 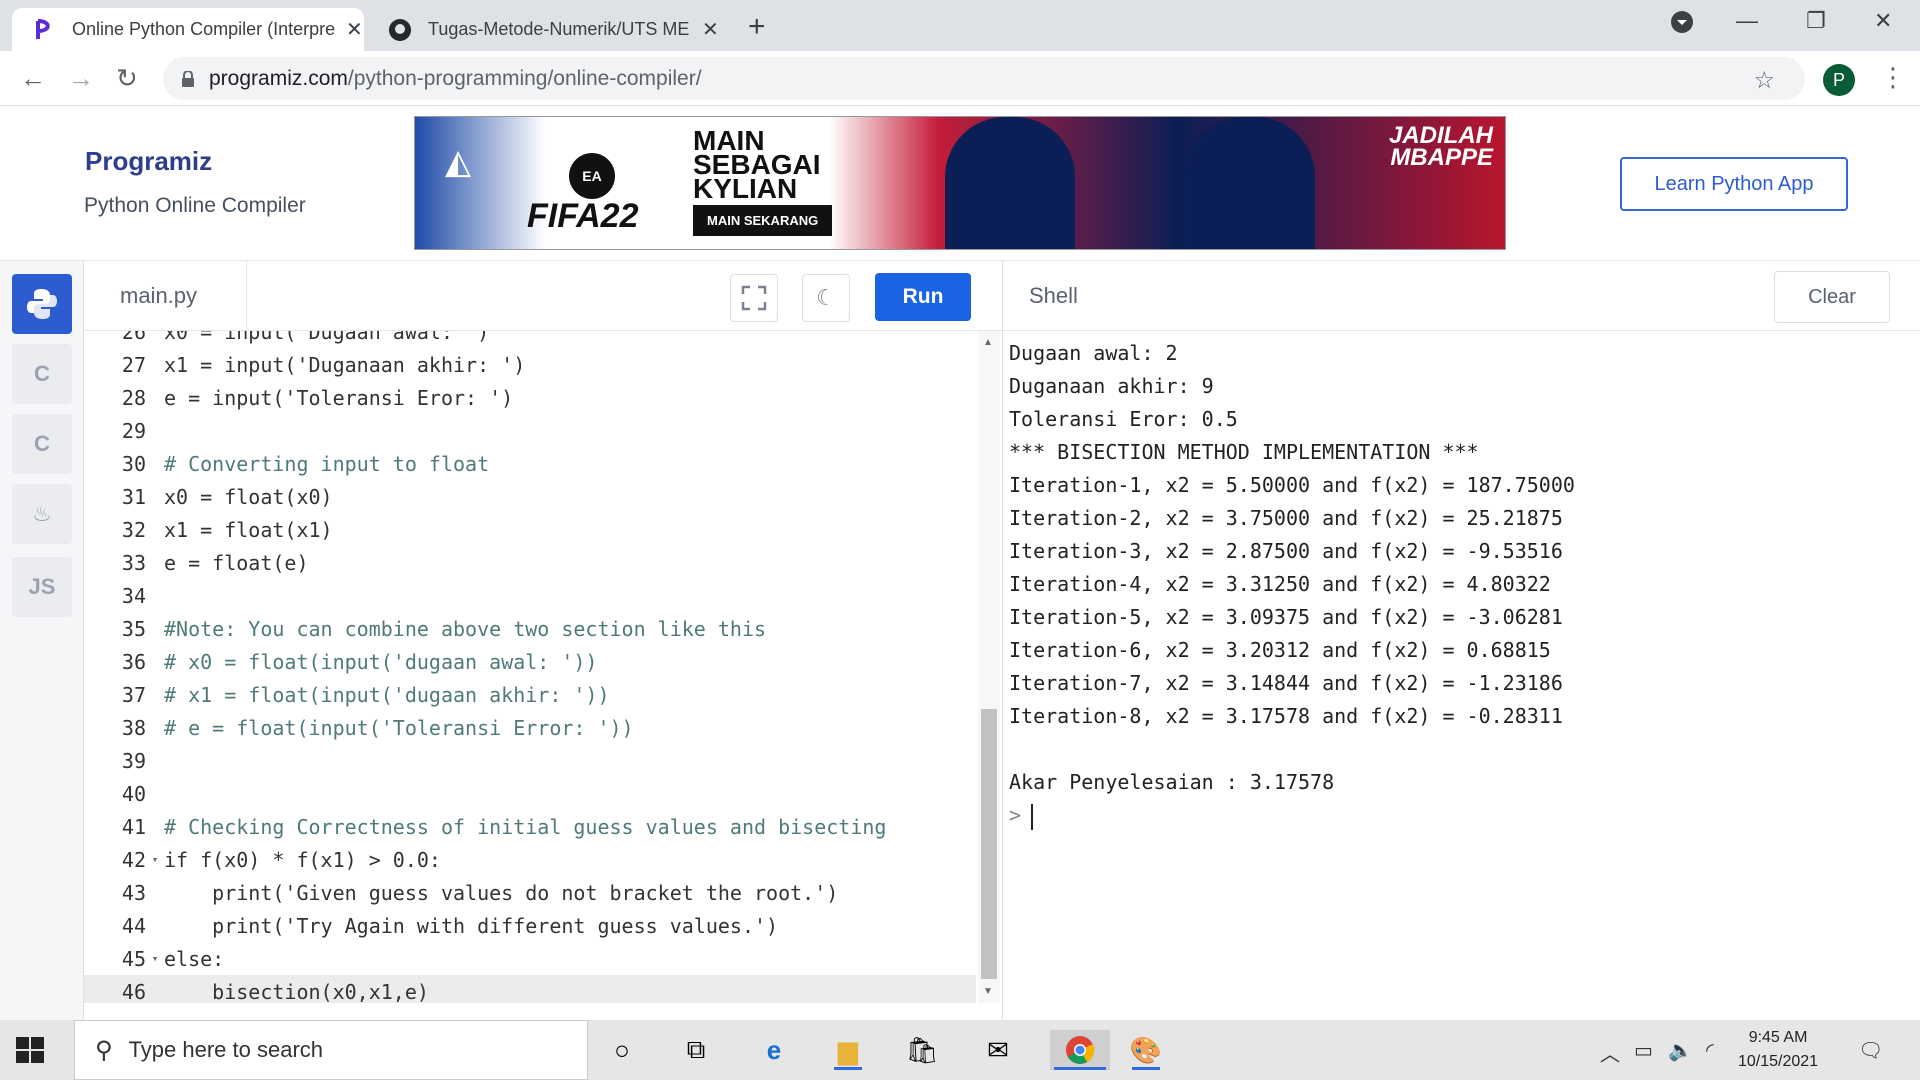 I want to click on back-arrow-icon: ←, so click(x=33, y=78).